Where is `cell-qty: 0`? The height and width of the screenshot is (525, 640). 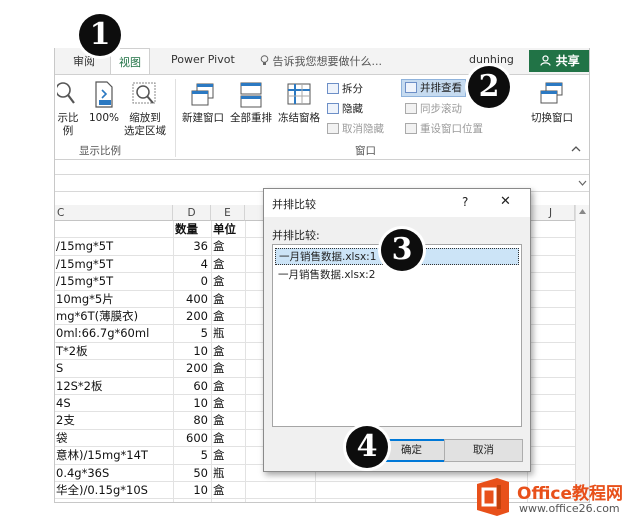
cell-qty: 0 is located at coordinates (190, 281).